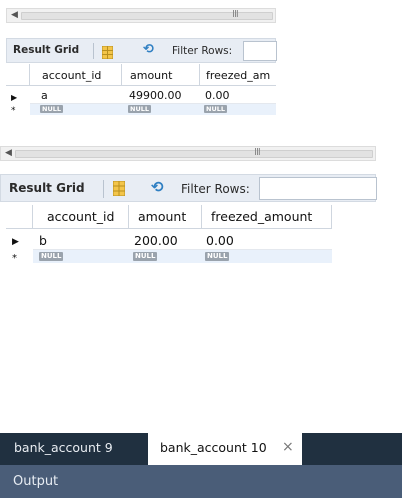 The image size is (402, 498). Describe the element at coordinates (43, 240) in the screenshot. I see `cell-account-id: b` at that location.